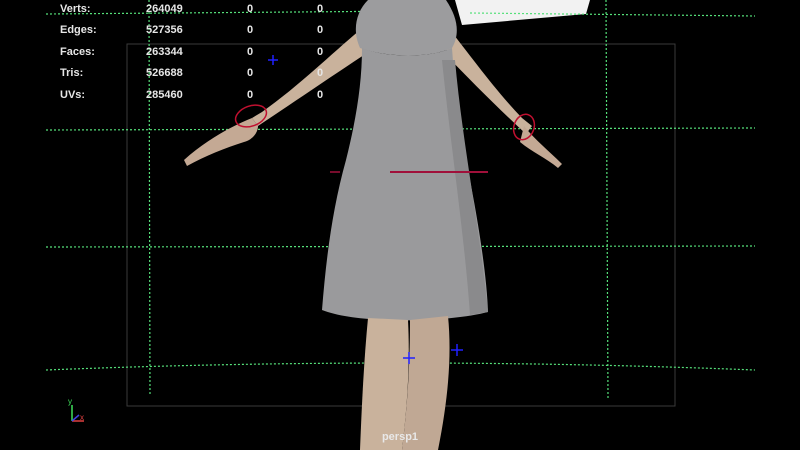 Image resolution: width=800 pixels, height=450 pixels. I want to click on hud-label: UVs:, so click(73, 95).